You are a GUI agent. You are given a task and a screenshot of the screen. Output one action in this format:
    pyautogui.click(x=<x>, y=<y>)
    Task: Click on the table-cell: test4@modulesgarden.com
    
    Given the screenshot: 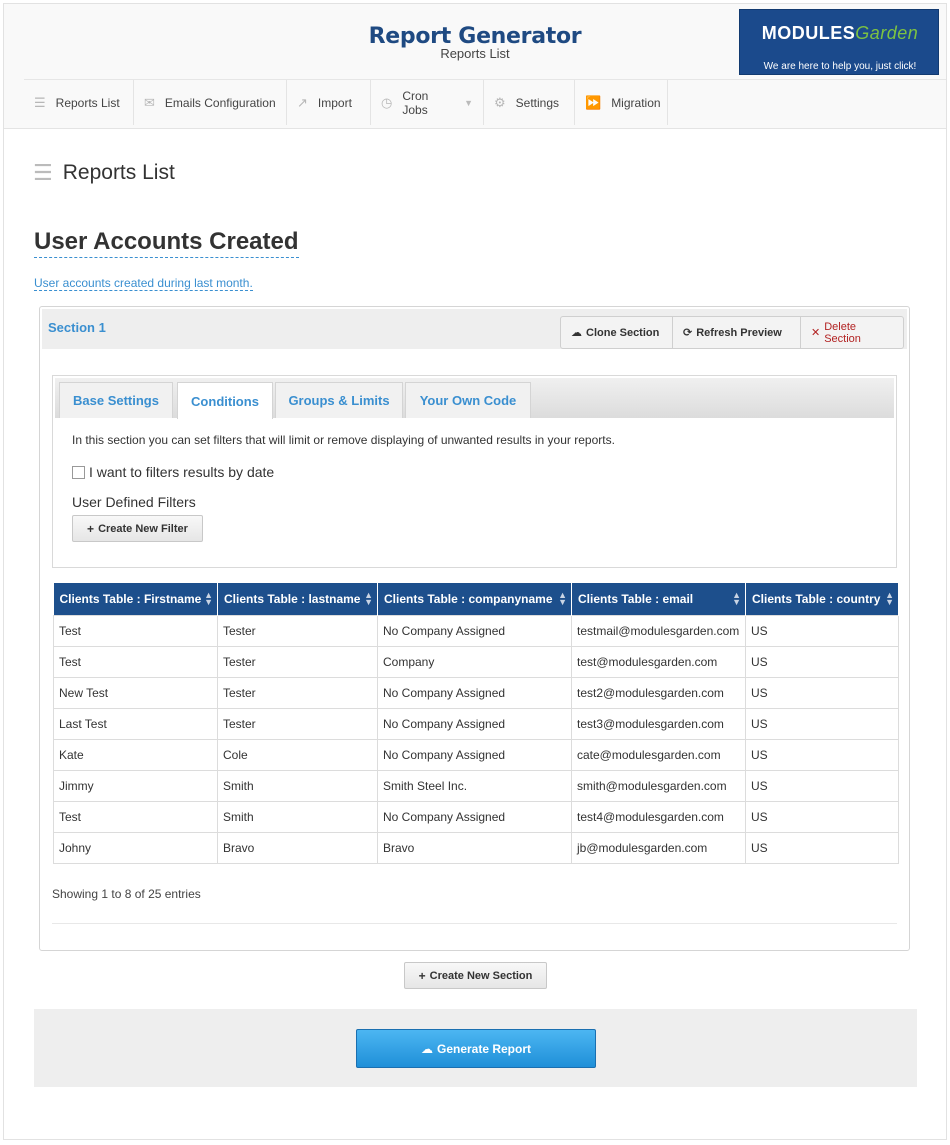 What is the action you would take?
    pyautogui.click(x=658, y=816)
    